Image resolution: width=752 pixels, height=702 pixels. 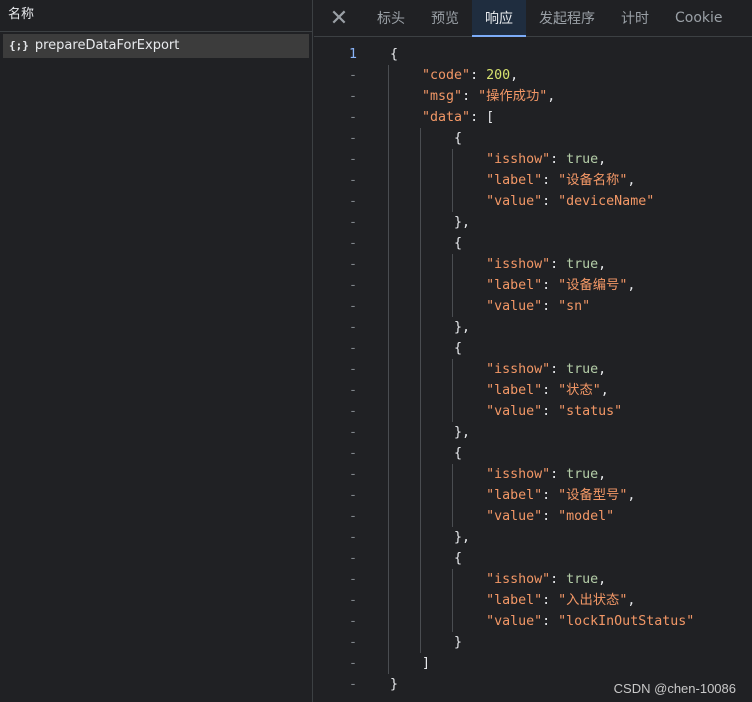 What do you see at coordinates (567, 18) in the screenshot?
I see `tab-initiator: 发起程序` at bounding box center [567, 18].